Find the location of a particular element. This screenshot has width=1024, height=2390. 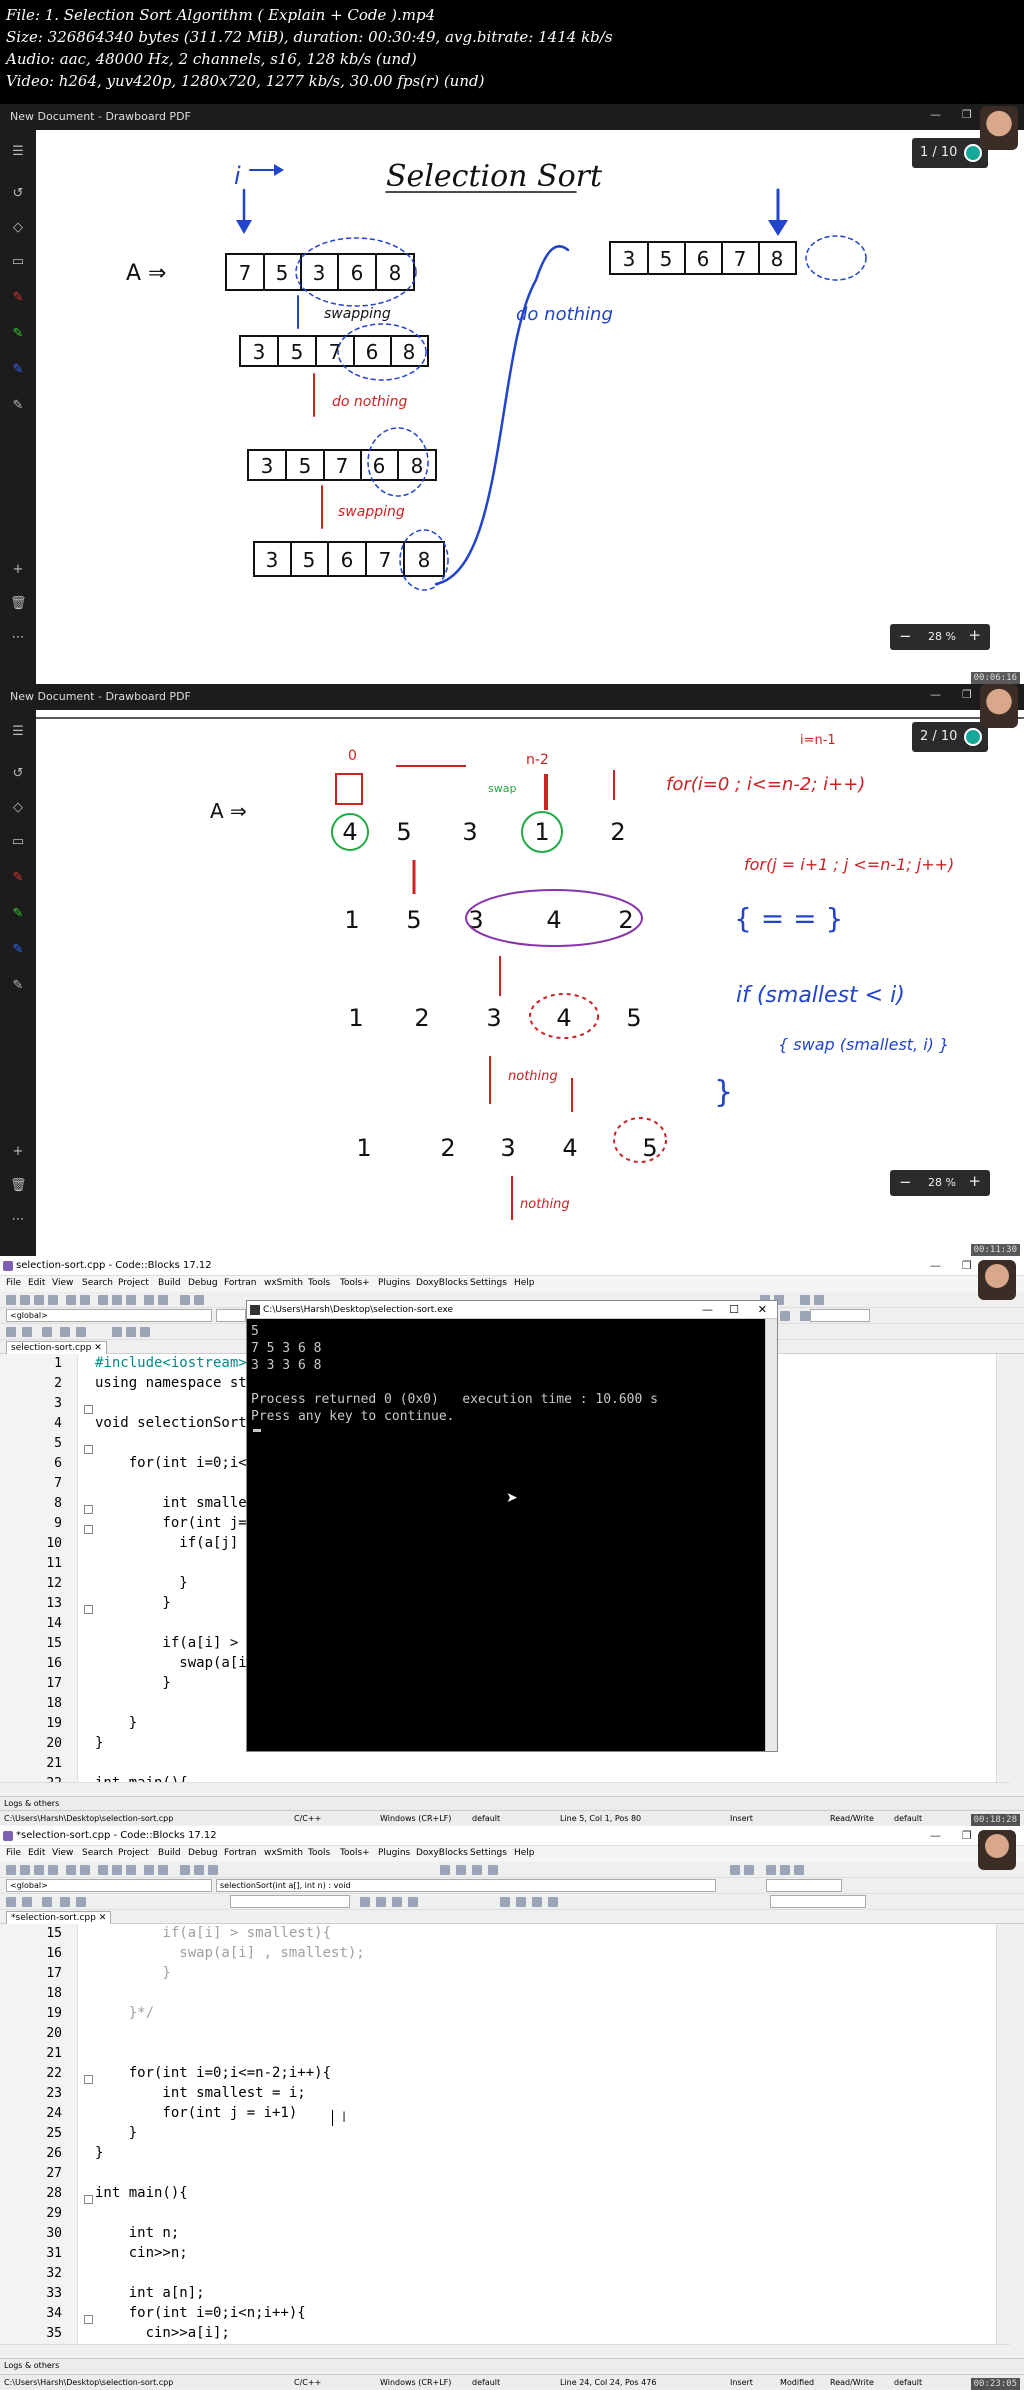

code-line: using namespace std; is located at coordinates (179, 1383).